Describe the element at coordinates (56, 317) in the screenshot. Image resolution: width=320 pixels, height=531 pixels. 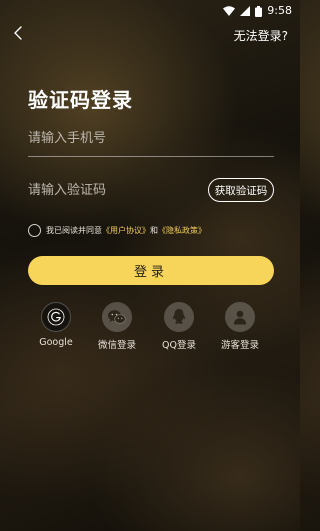
I see `google-icon` at that location.